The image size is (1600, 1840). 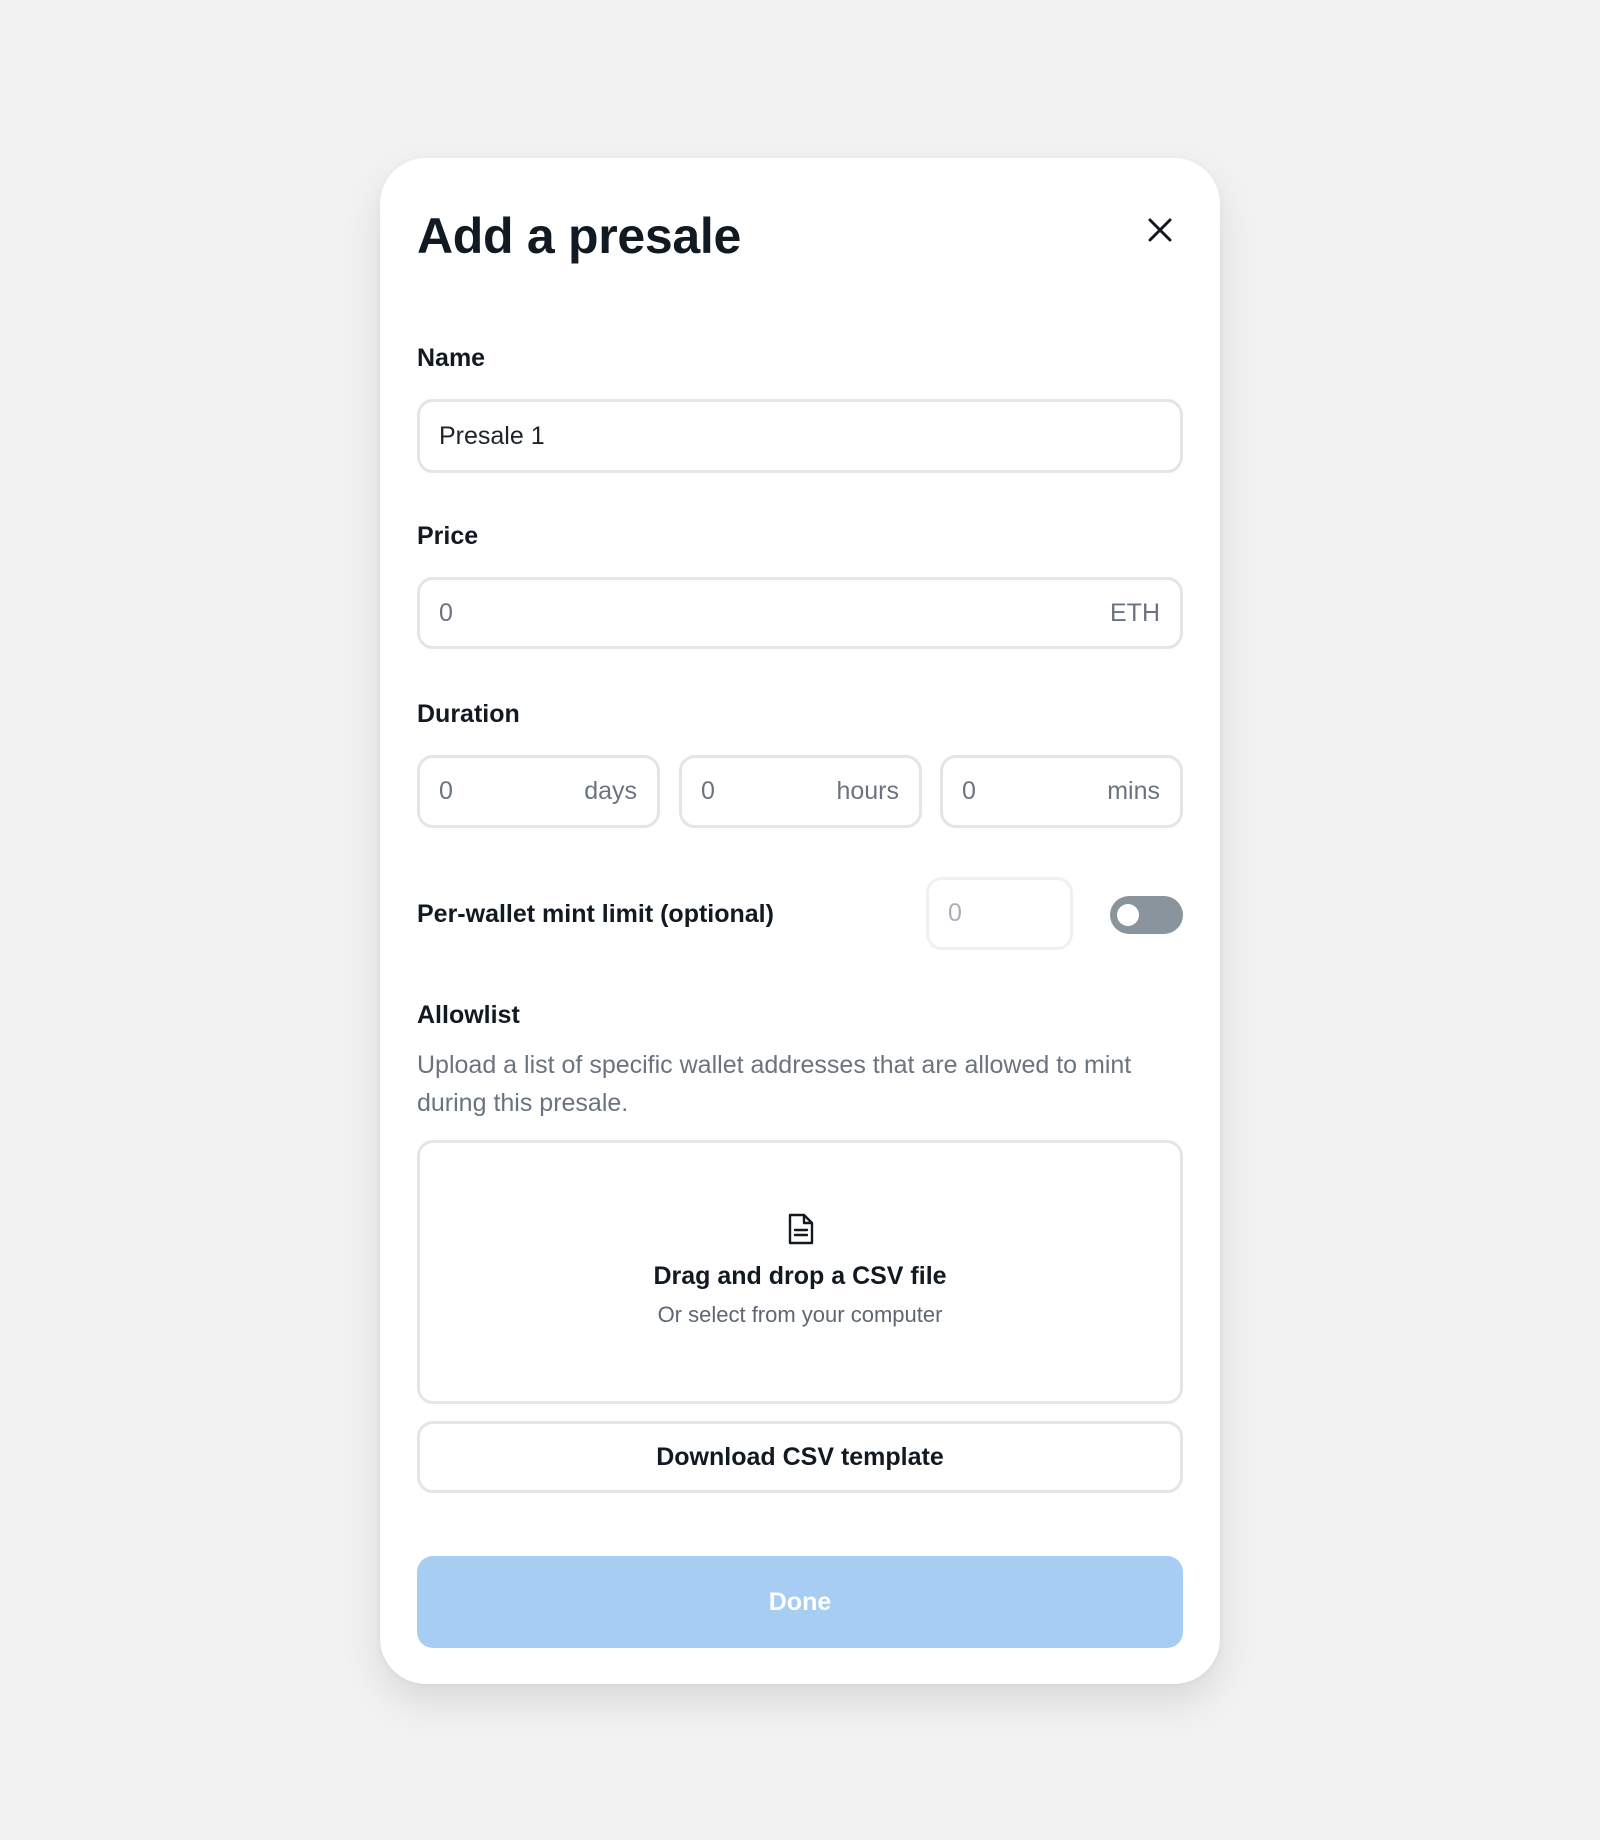 What do you see at coordinates (955, 913) in the screenshot?
I see `mint-limit-value: 0` at bounding box center [955, 913].